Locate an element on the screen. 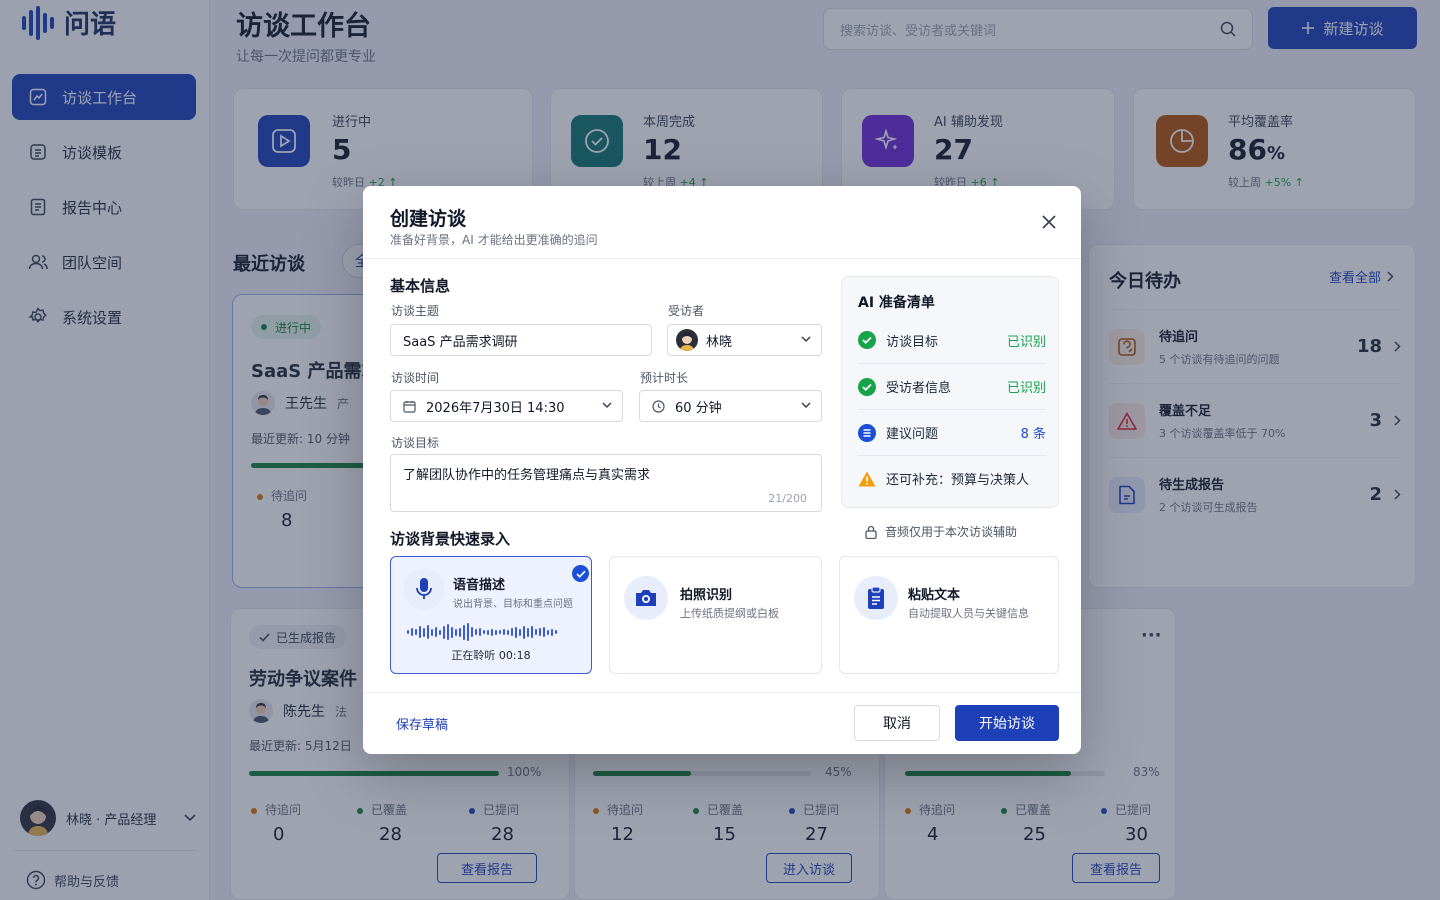 The width and height of the screenshot is (1440, 900). quick-entry-photo: 拍照识别 上传纸质提纲或白板 is located at coordinates (715, 615).